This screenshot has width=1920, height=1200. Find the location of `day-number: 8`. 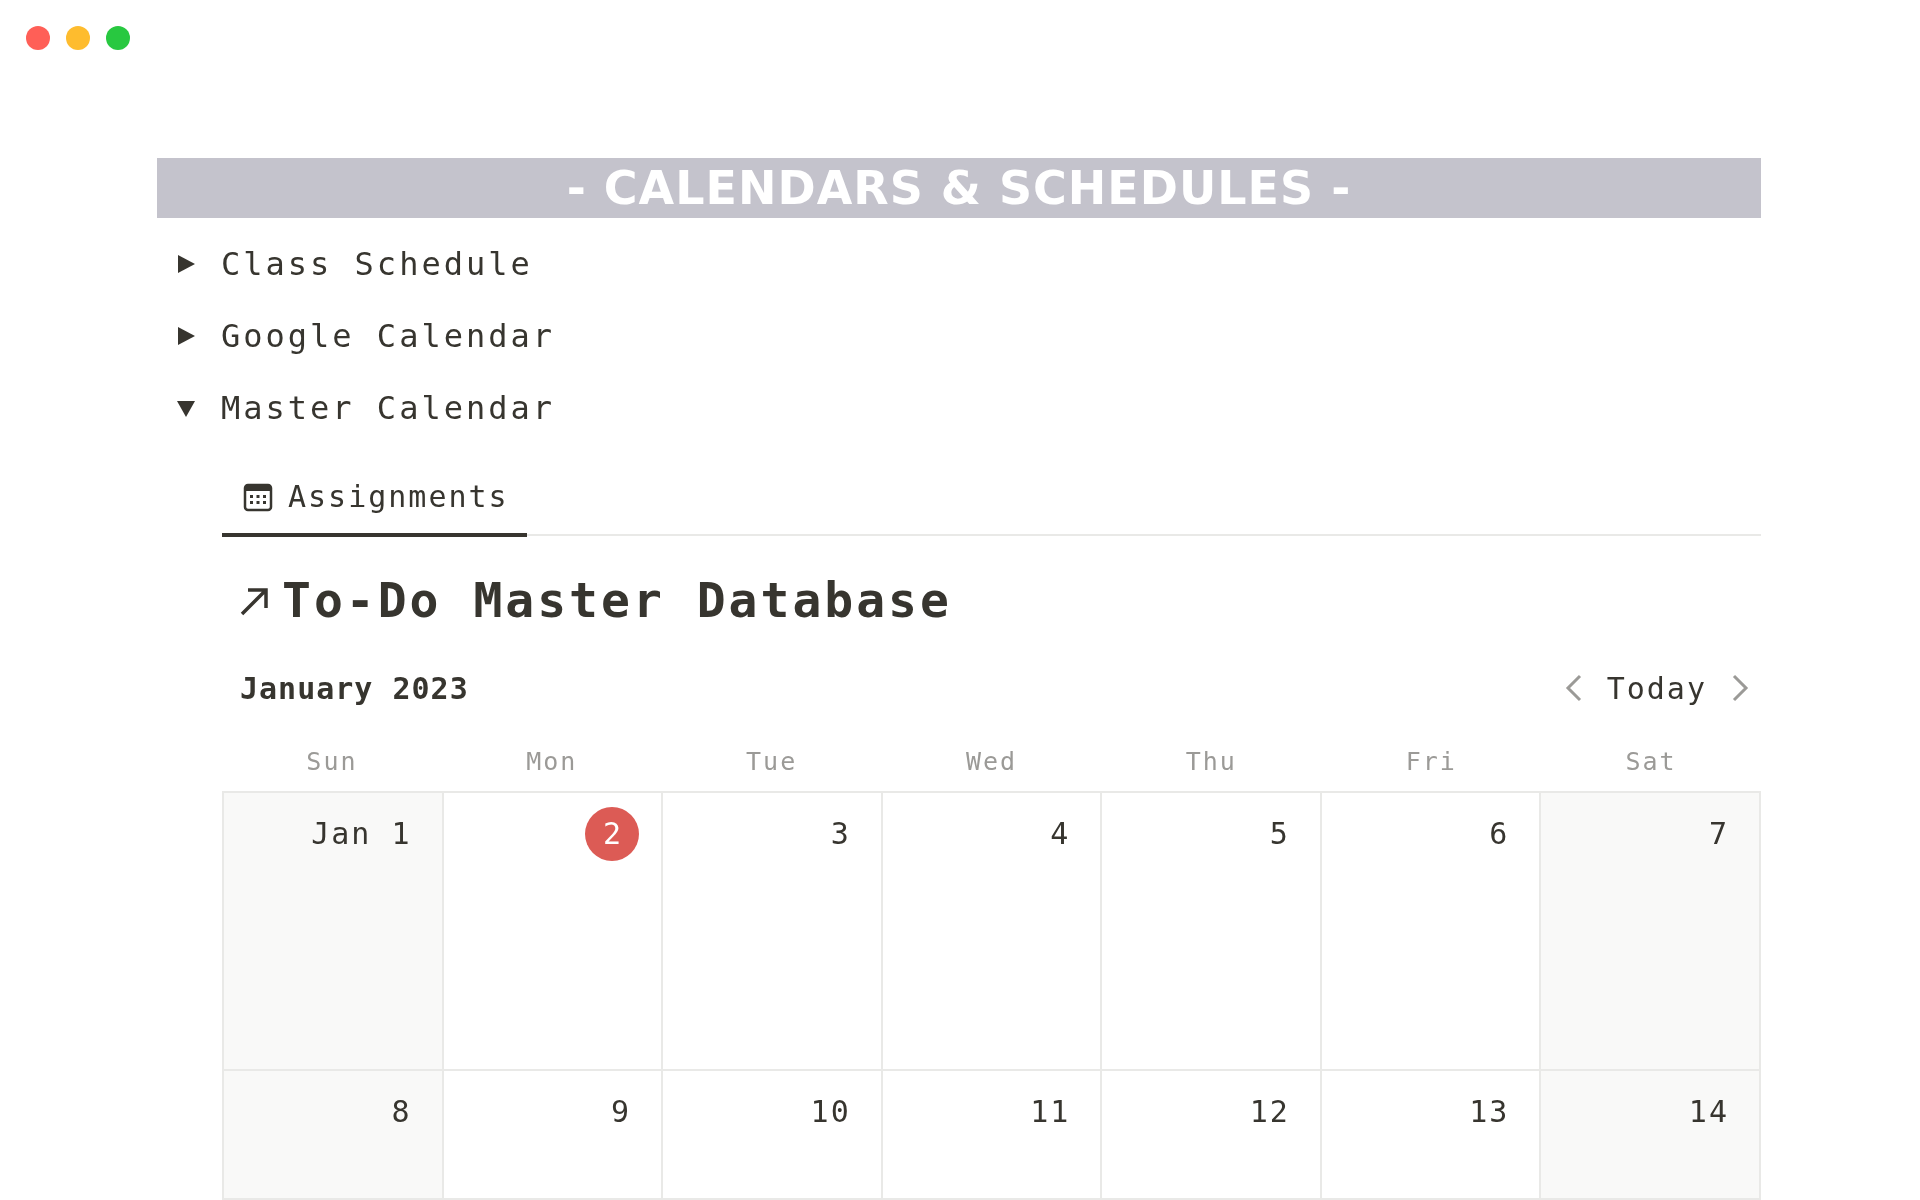

day-number: 8 is located at coordinates (401, 1111).